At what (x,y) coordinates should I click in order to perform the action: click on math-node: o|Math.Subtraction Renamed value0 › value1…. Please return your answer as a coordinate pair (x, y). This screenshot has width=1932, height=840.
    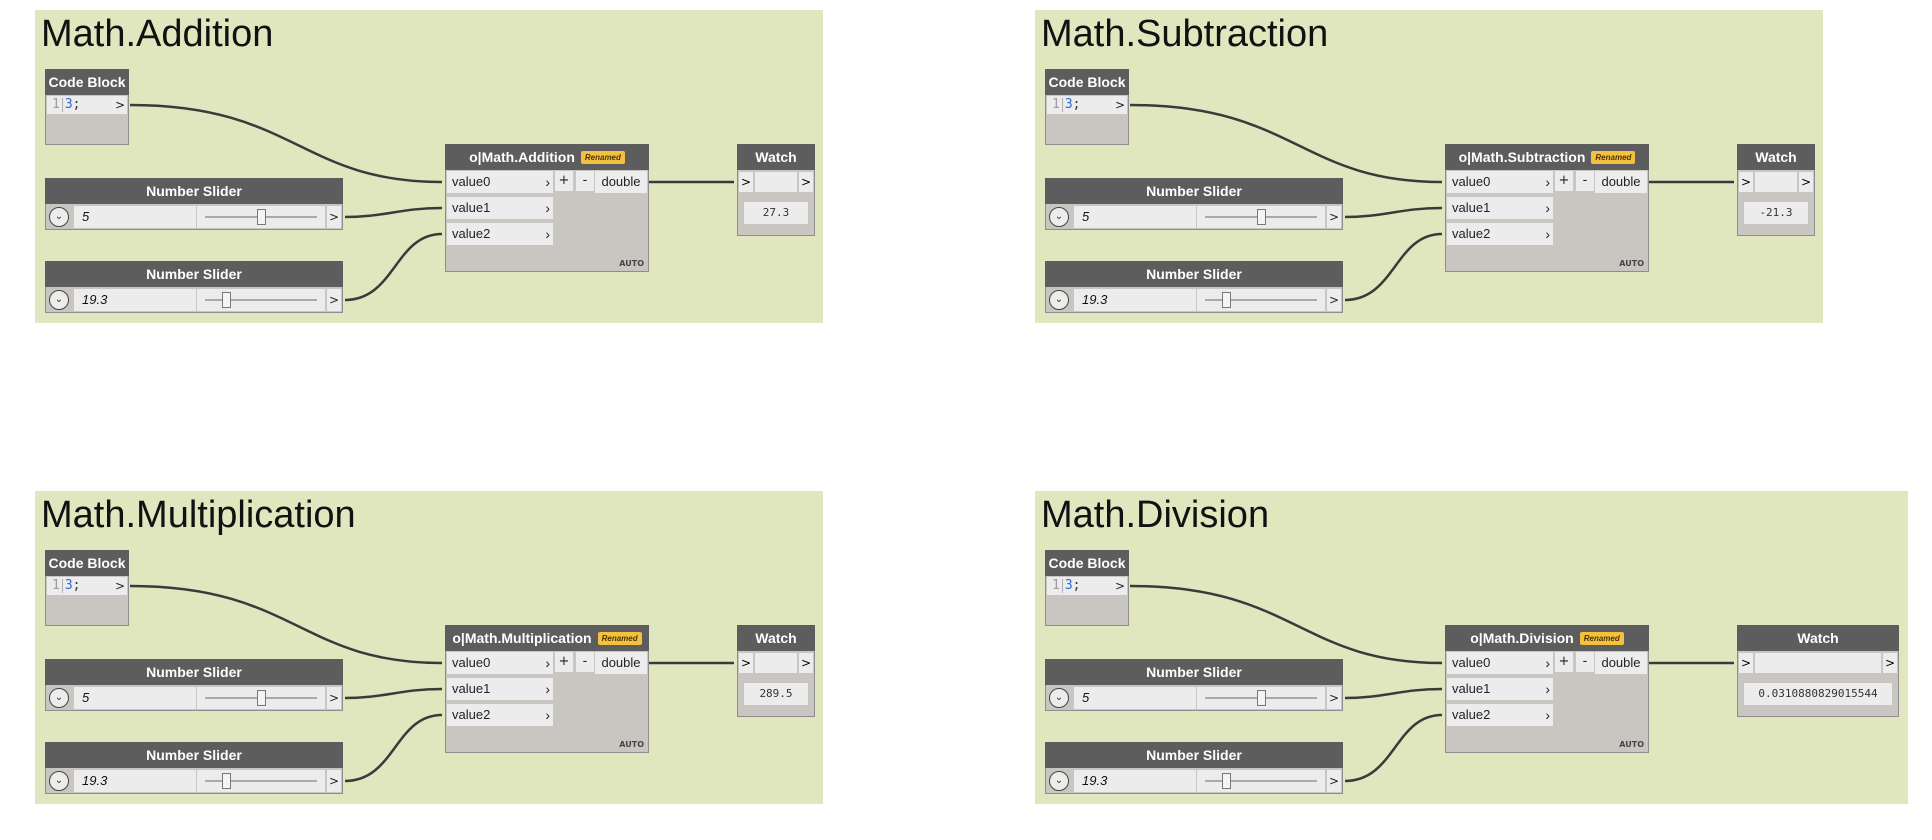
    Looking at the image, I should click on (1547, 208).